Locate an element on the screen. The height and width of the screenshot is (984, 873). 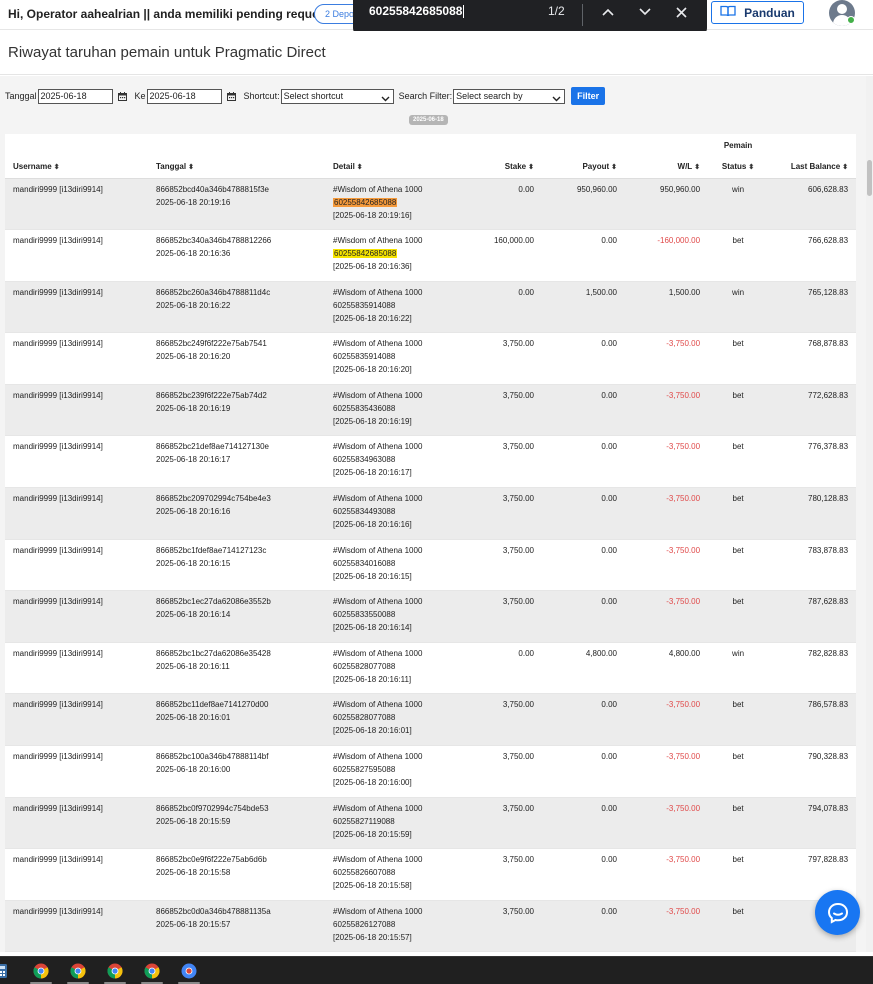
round-id: 60255834963088 is located at coordinates (364, 459).